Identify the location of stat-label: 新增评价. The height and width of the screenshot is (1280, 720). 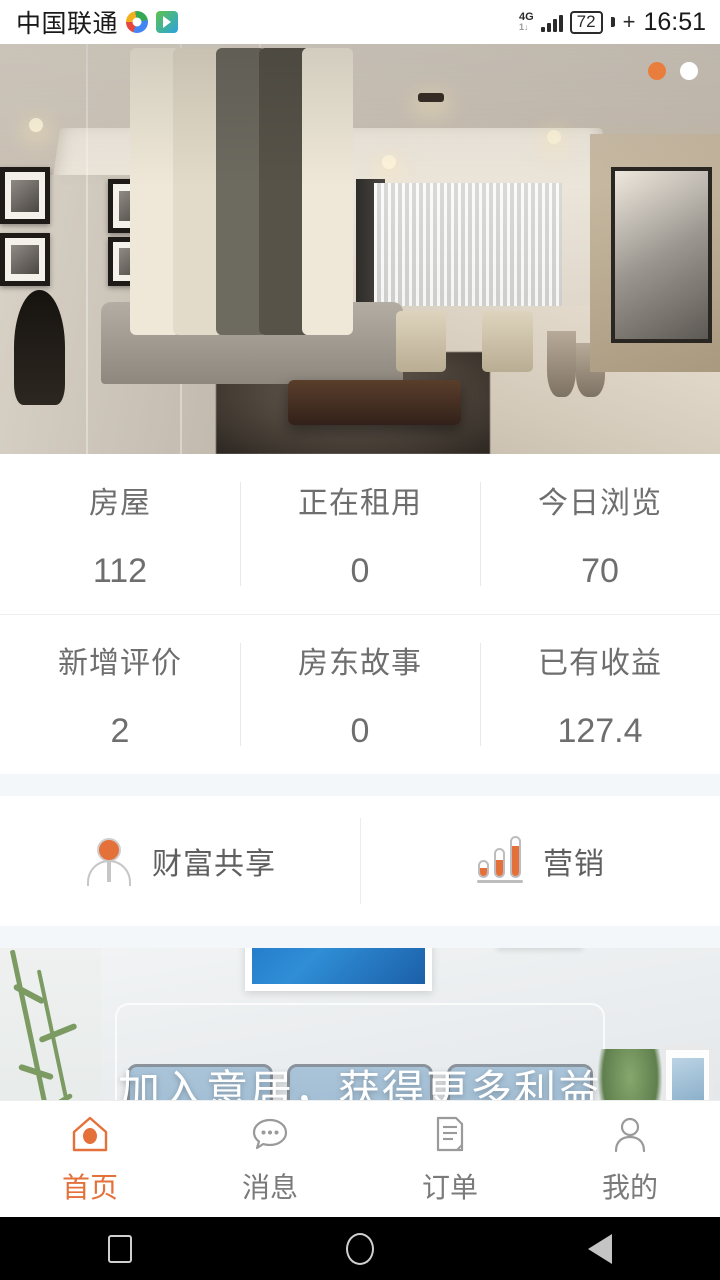
(120, 663).